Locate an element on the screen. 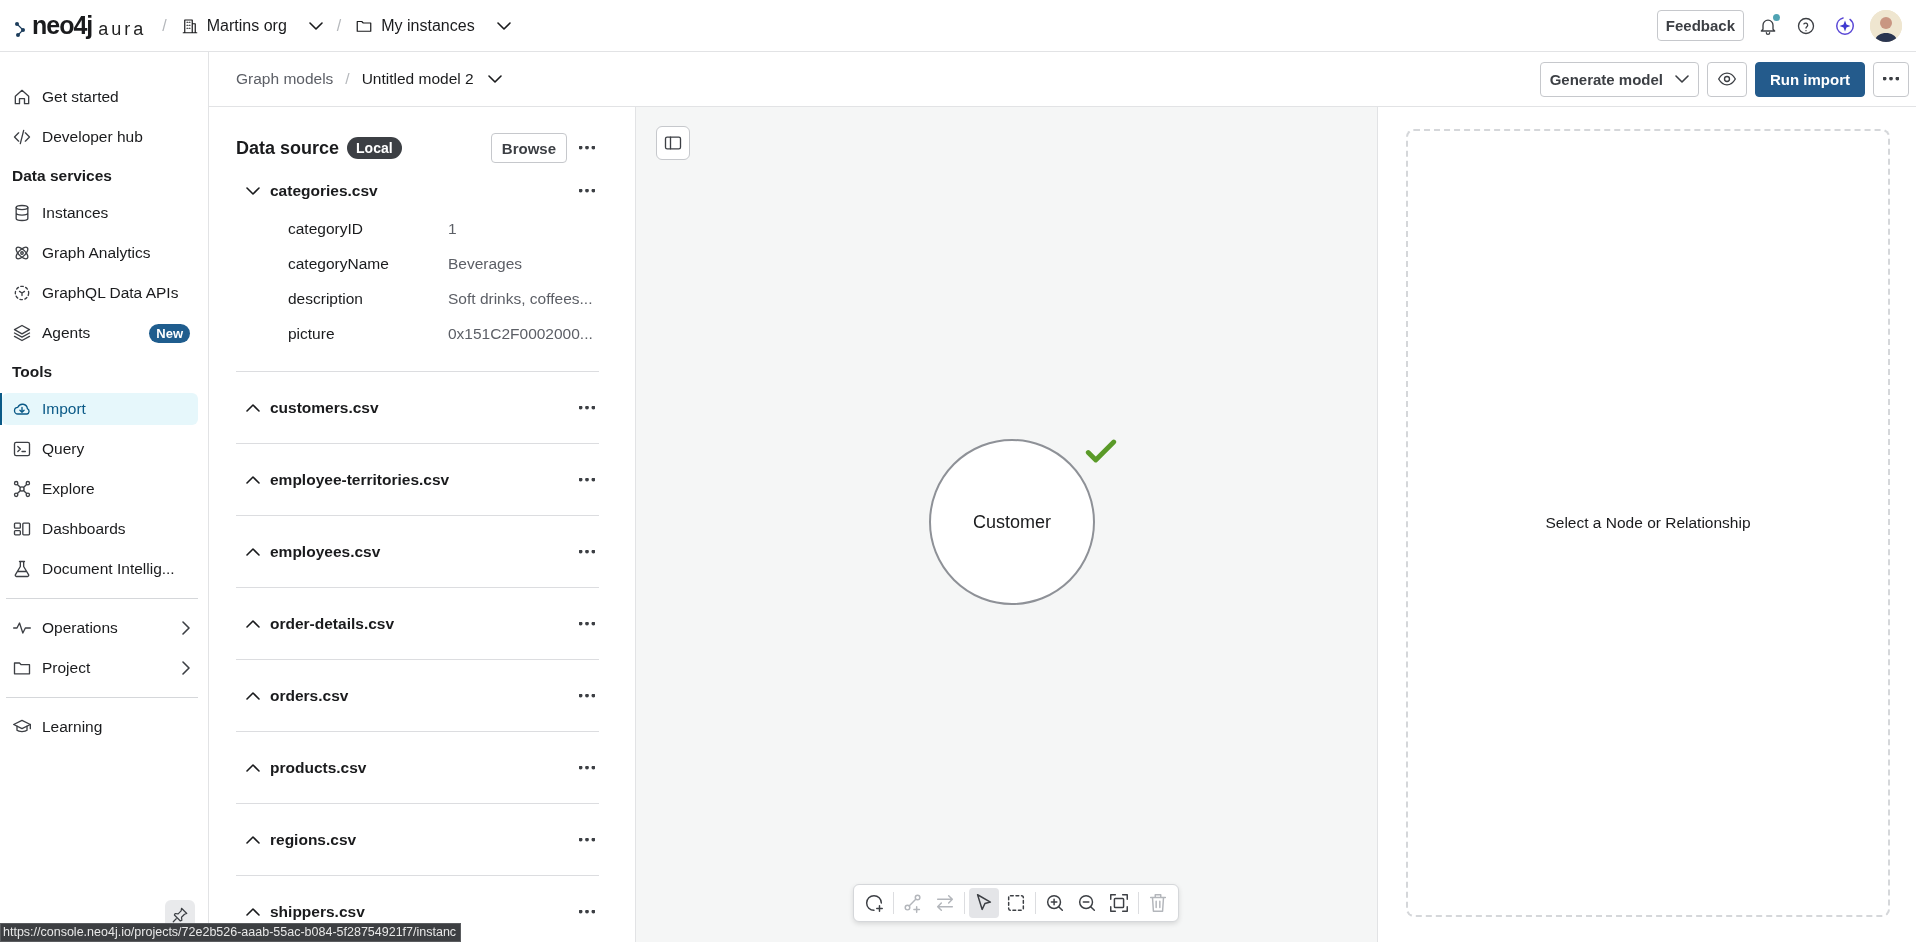  sidebar-item: Get started is located at coordinates (100, 97).